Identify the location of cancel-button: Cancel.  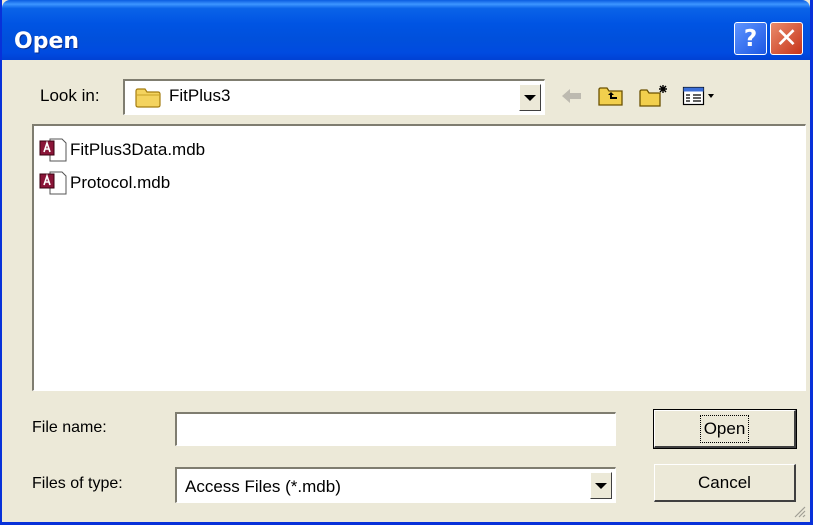
(725, 483).